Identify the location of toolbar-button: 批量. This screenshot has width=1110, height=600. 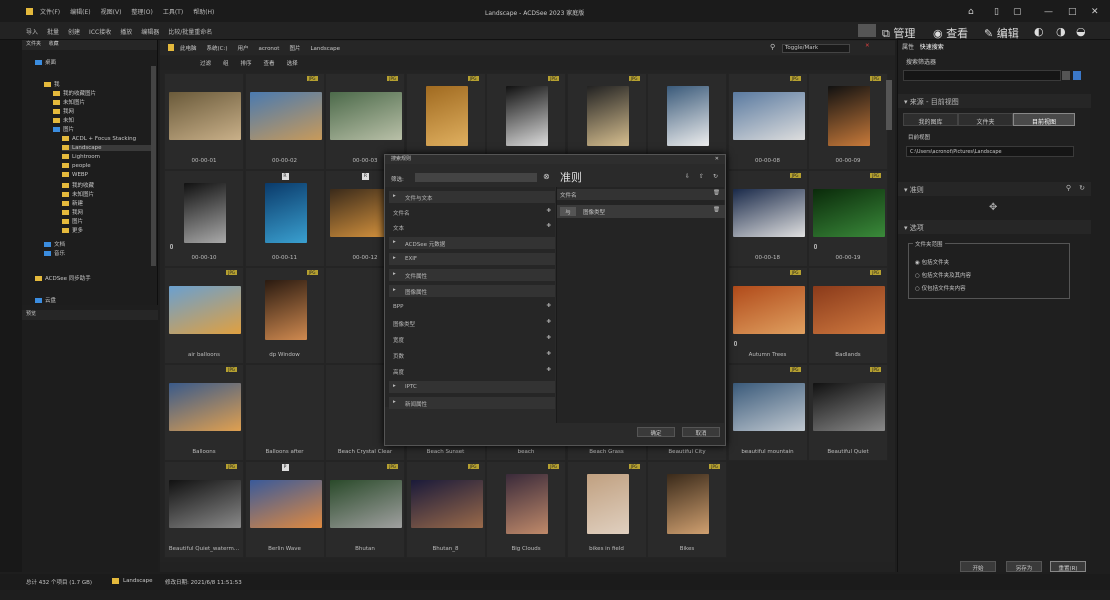
(53, 31).